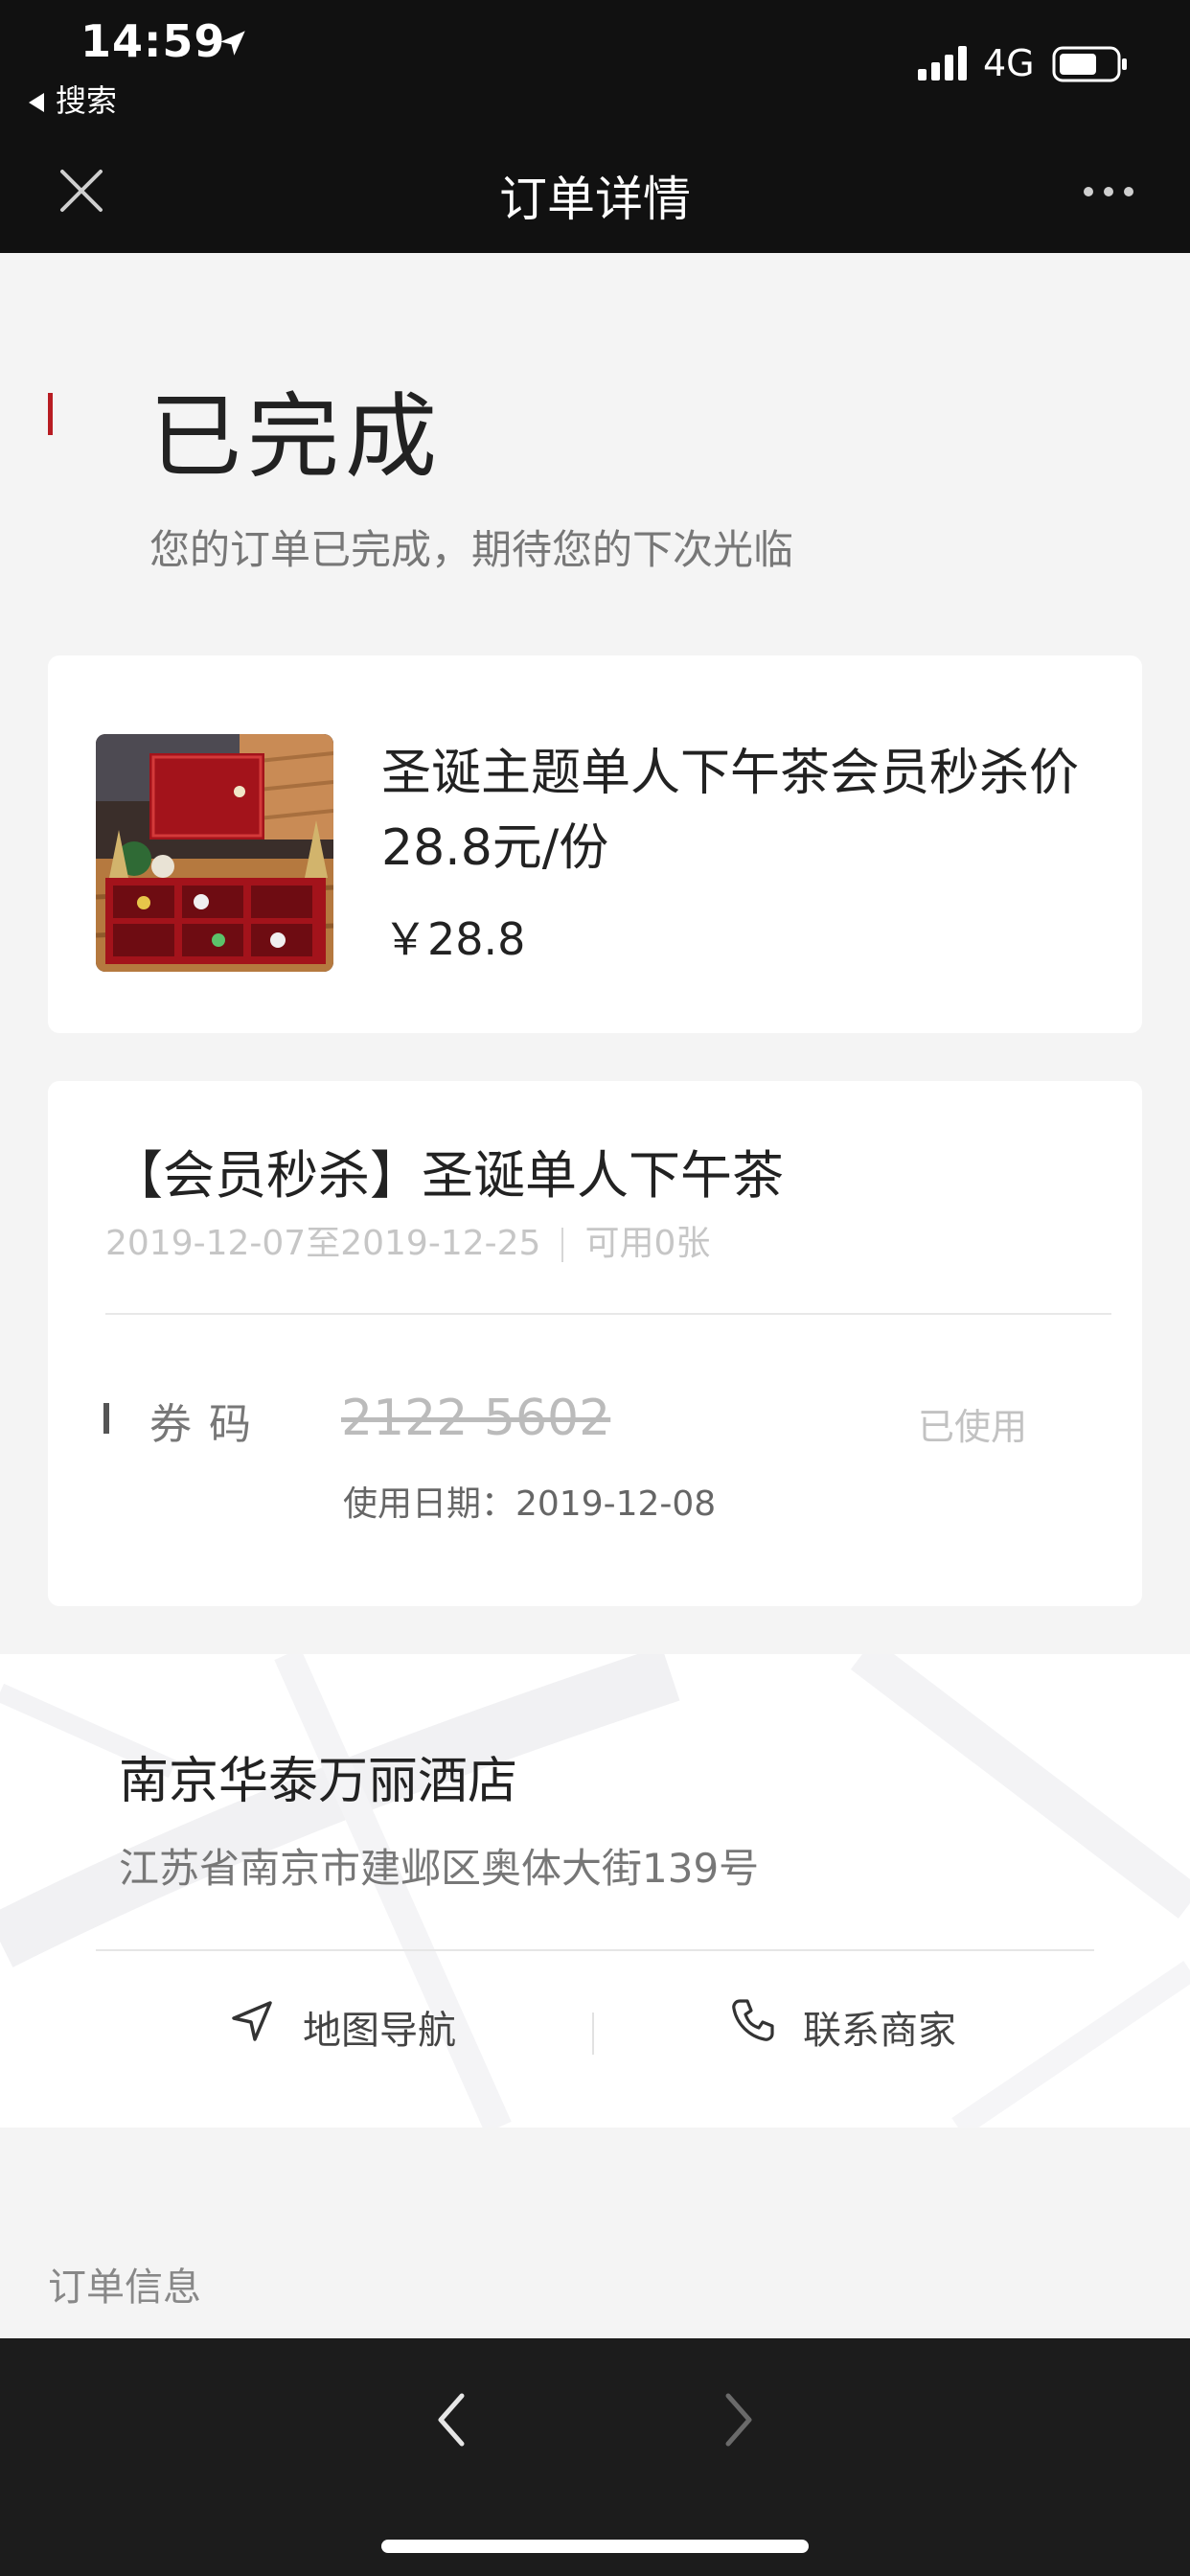 The image size is (1190, 2576). I want to click on more-options-icon, so click(1108, 191).